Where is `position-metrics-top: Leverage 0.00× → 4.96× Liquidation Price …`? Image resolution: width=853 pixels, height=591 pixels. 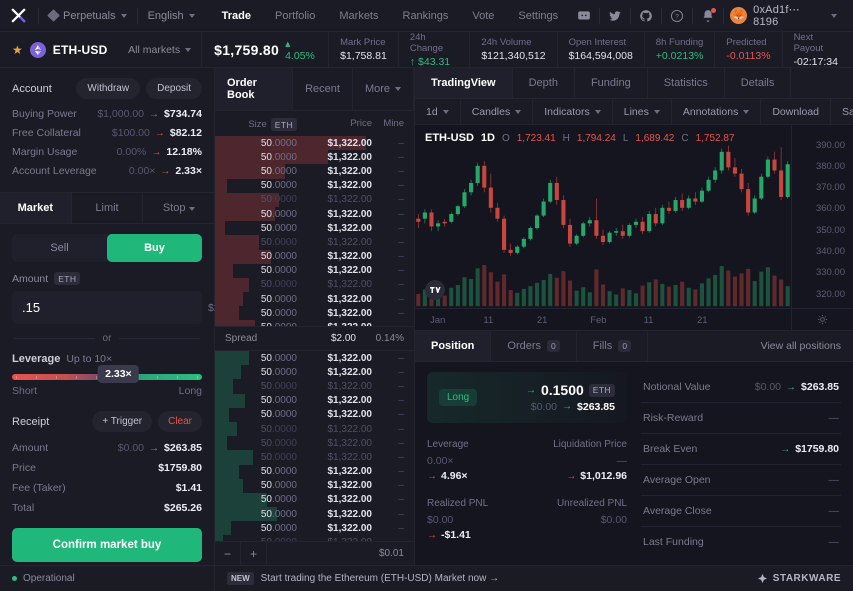 position-metrics-top: Leverage 0.00× → 4.96× Liquidation Price … is located at coordinates (527, 460).